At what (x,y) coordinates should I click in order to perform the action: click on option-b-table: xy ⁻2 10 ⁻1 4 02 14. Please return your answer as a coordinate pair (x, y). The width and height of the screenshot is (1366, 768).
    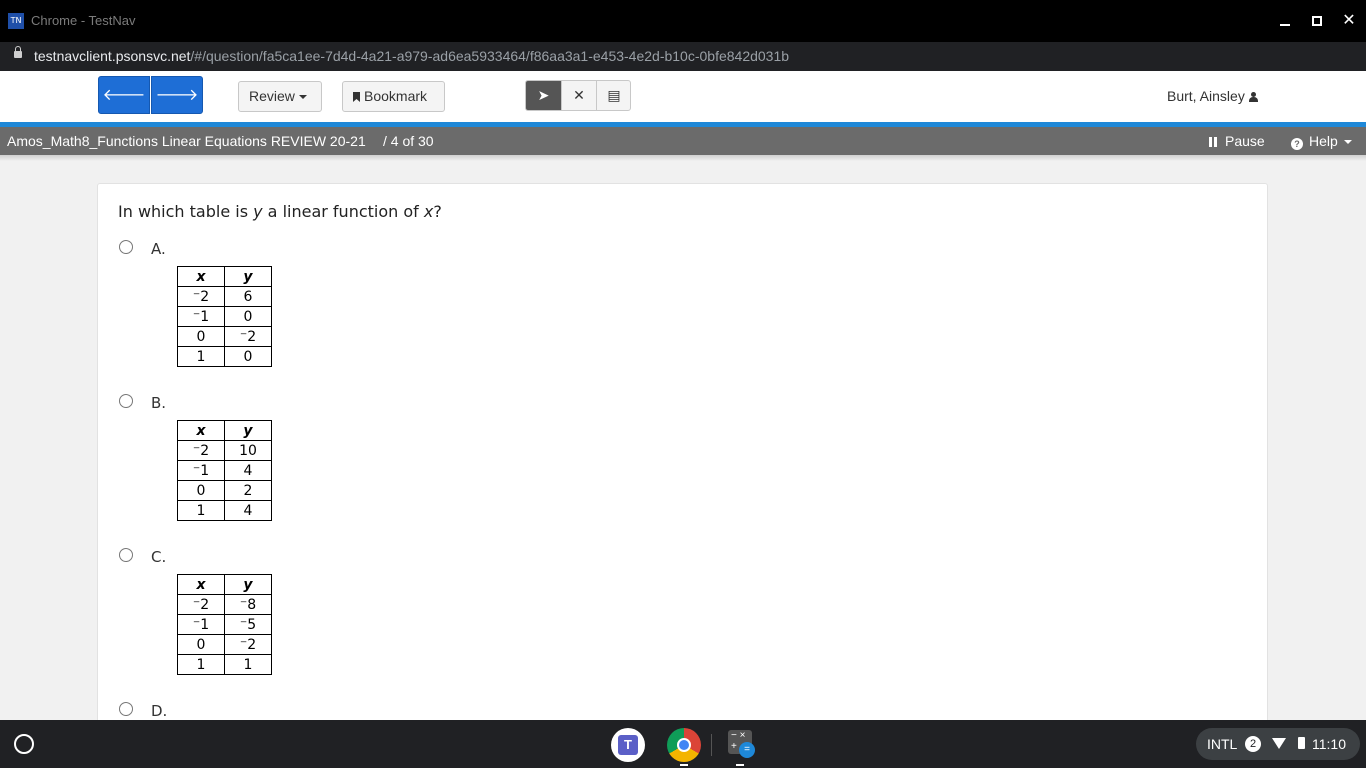
    Looking at the image, I should click on (224, 470).